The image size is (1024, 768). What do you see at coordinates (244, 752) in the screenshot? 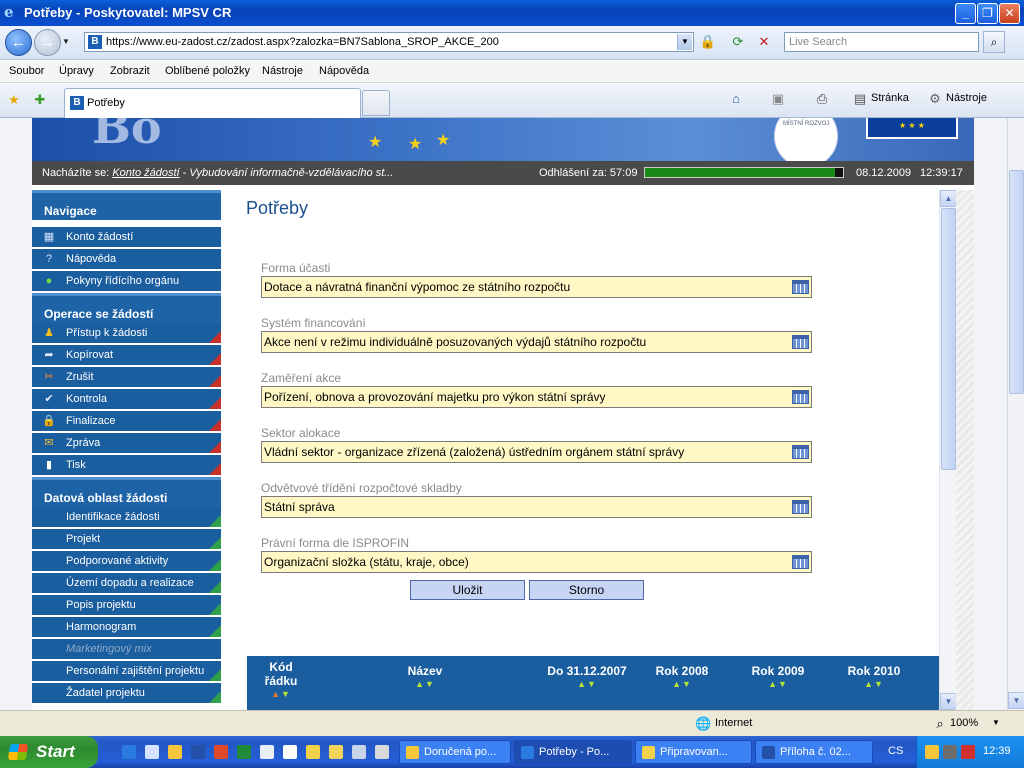
I see `quicklaunch-excel-icon` at bounding box center [244, 752].